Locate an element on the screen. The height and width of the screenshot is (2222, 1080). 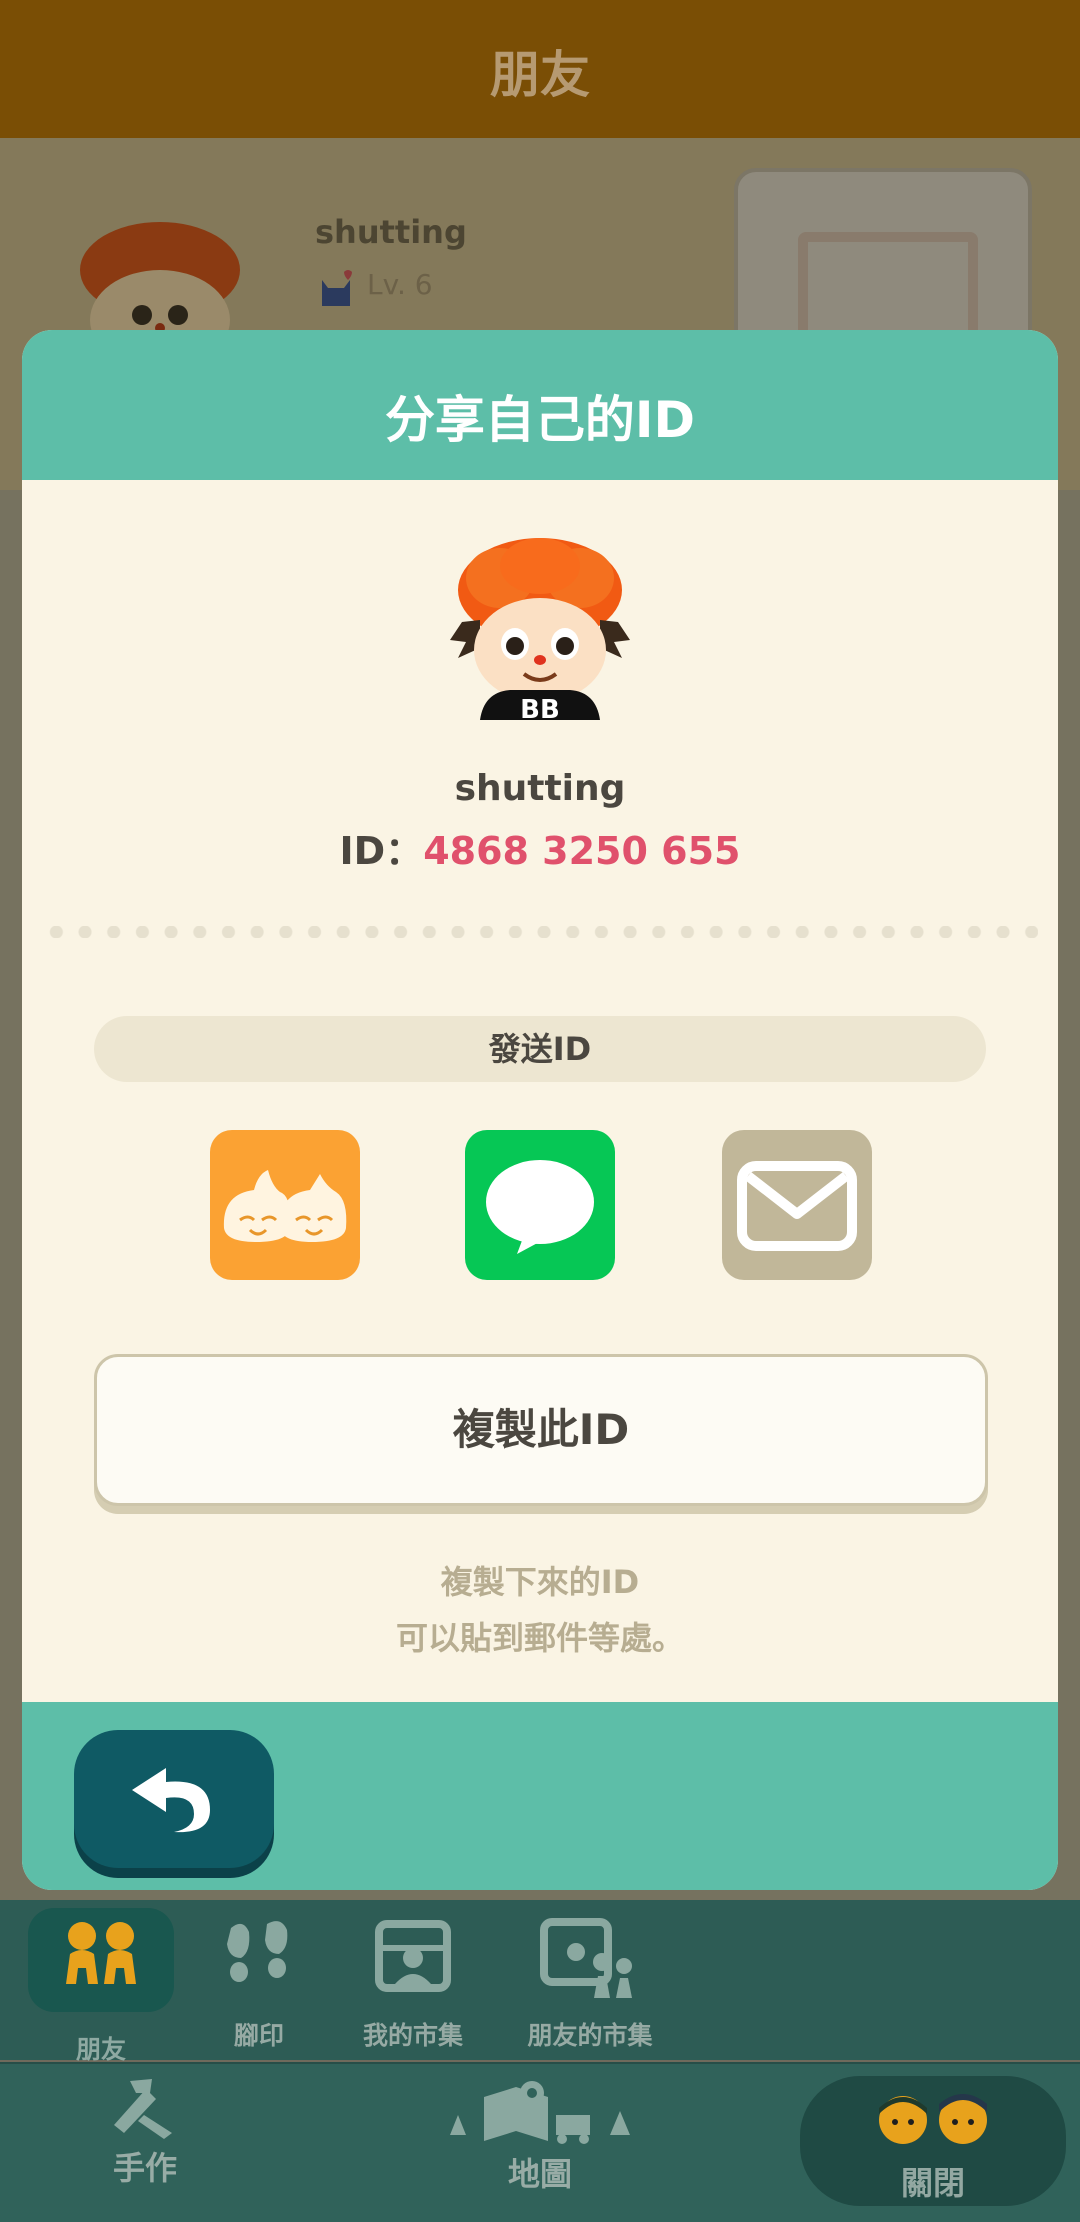
send-id-label: 發送ID is located at coordinates (540, 1049).